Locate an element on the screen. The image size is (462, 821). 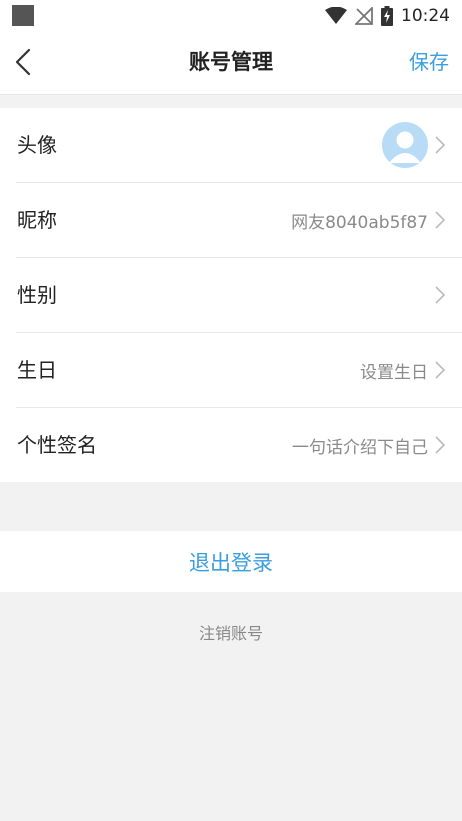
row-signature: 个性签名 一句话介绍下自己 is located at coordinates (239, 445).